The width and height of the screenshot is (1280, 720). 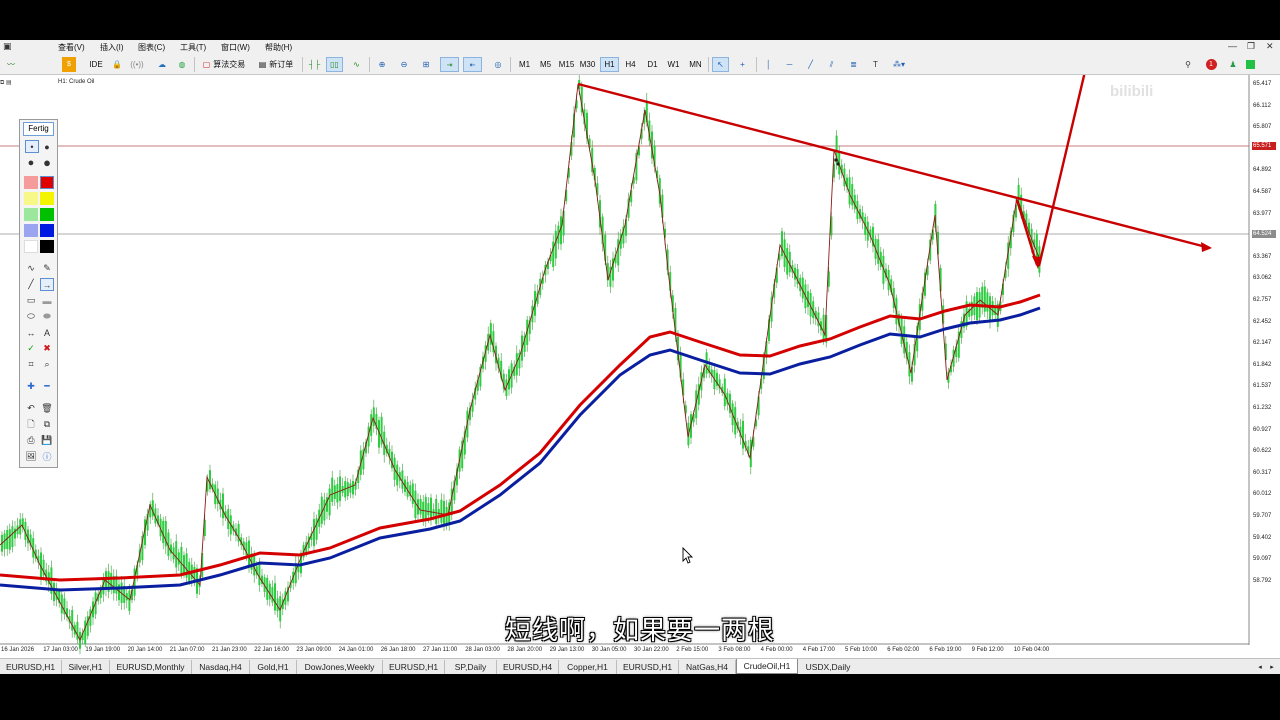 I want to click on tab-eurusd-h4: EURUSD,H4, so click(x=528, y=667).